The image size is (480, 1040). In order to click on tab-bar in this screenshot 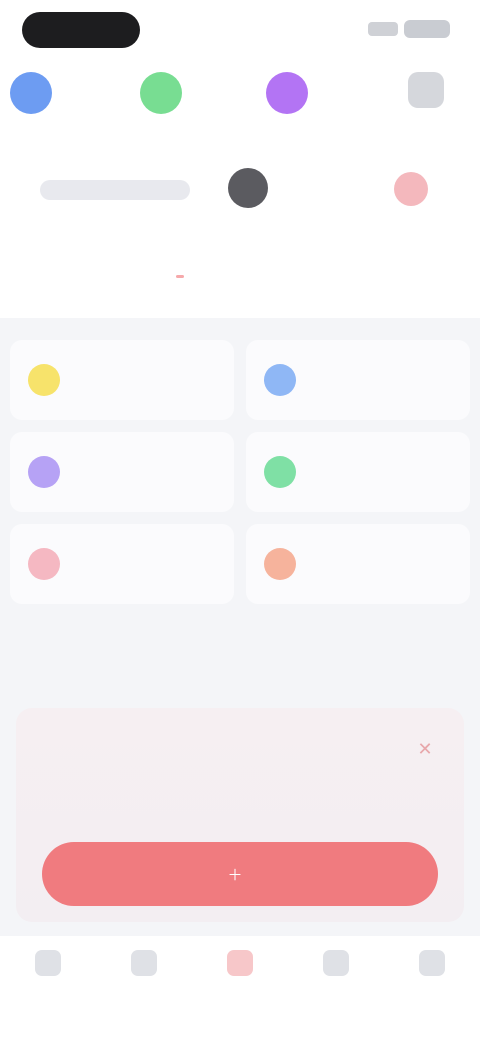, I will do `click(240, 280)`.